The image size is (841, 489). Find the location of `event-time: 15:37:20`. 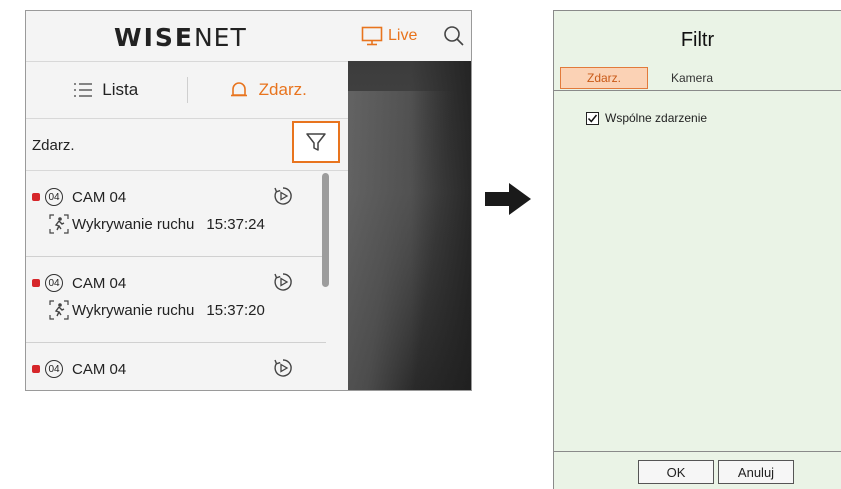

event-time: 15:37:20 is located at coordinates (235, 310).